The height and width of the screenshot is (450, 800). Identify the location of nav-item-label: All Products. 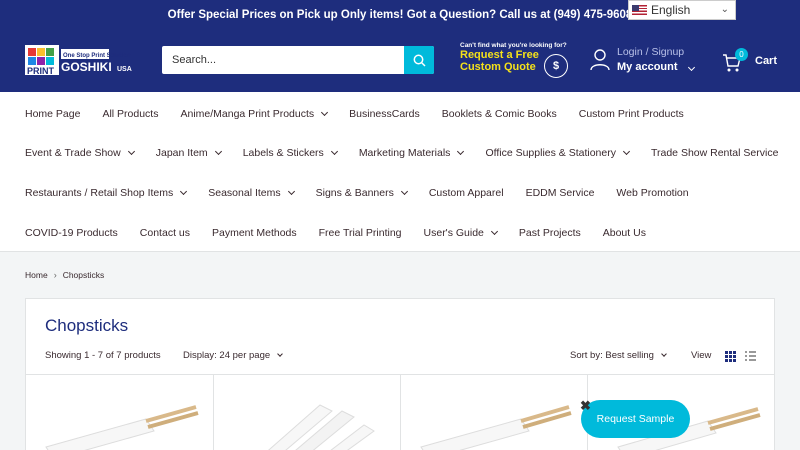
(130, 114).